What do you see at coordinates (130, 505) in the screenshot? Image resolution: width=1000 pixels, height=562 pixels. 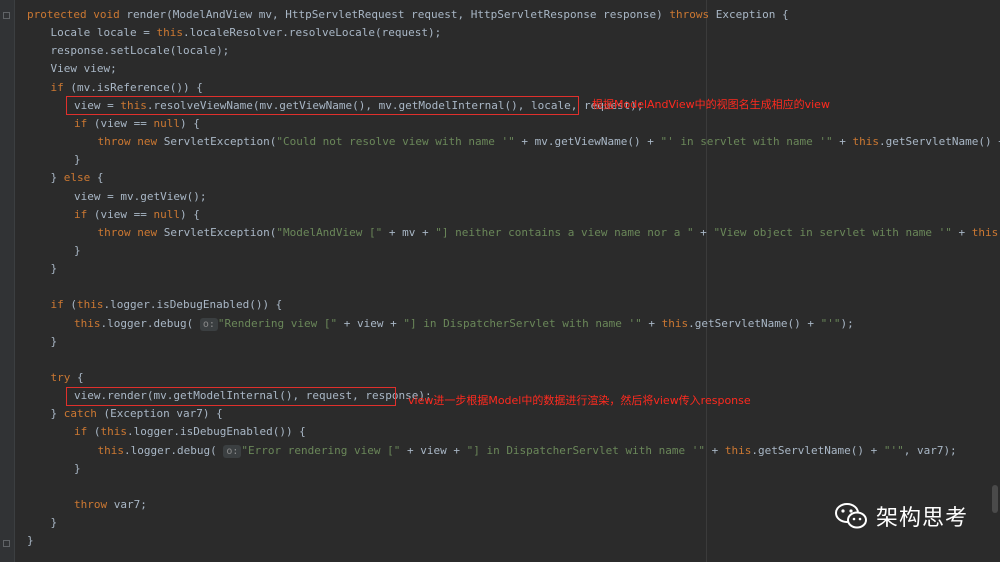 I see `code-token: var7;` at bounding box center [130, 505].